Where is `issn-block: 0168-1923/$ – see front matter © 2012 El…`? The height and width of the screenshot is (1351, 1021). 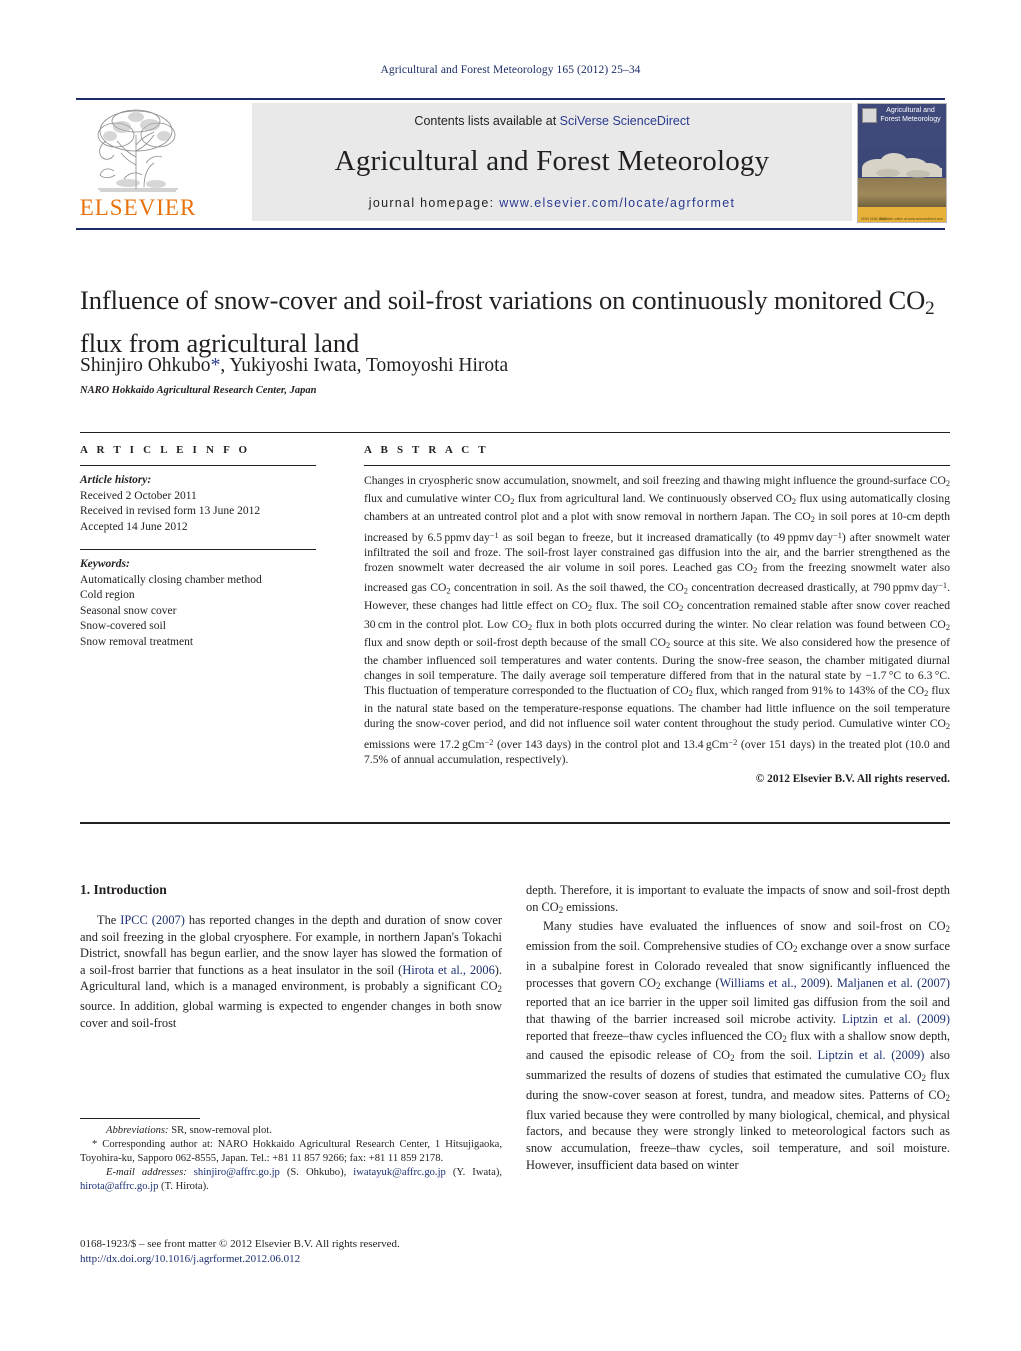 issn-block: 0168-1923/$ – see front matter © 2012 El… is located at coordinates (295, 1252).